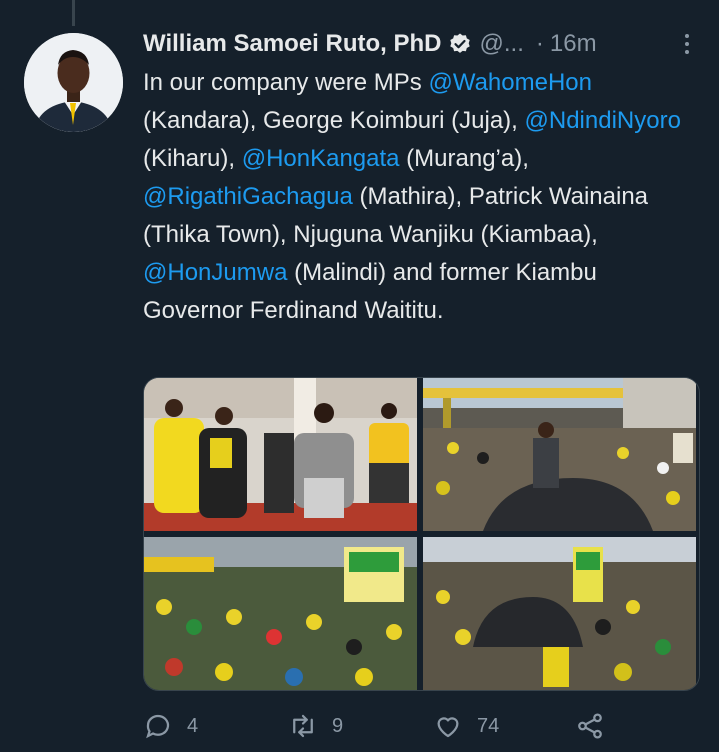  What do you see at coordinates (315, 726) in the screenshot?
I see `retweet-button: 9` at bounding box center [315, 726].